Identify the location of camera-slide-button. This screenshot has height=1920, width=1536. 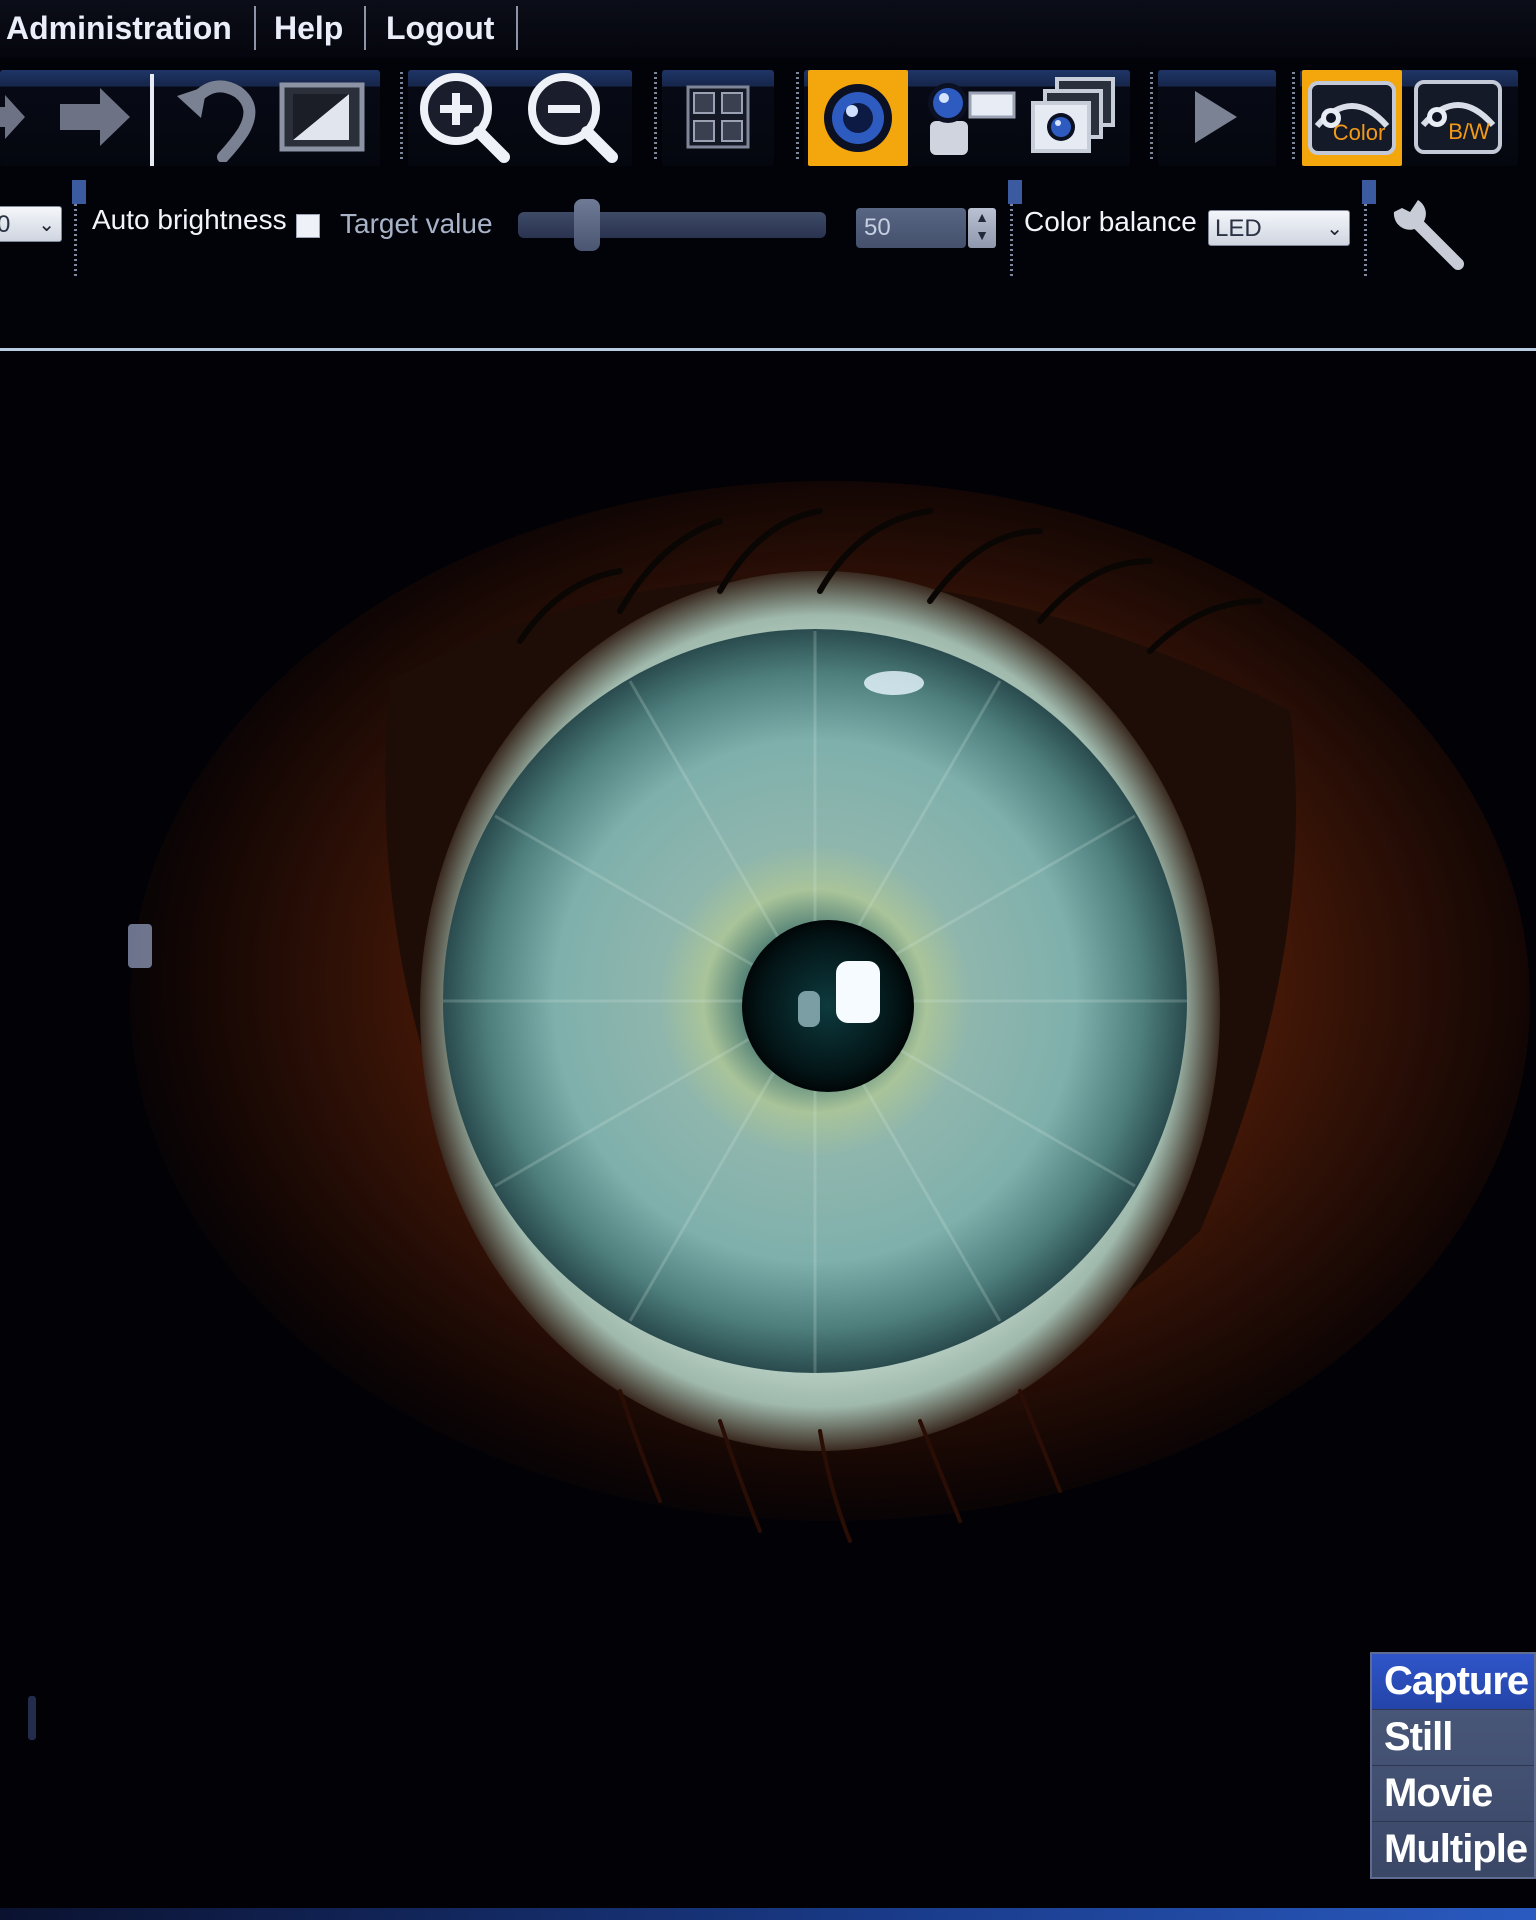
(968, 117).